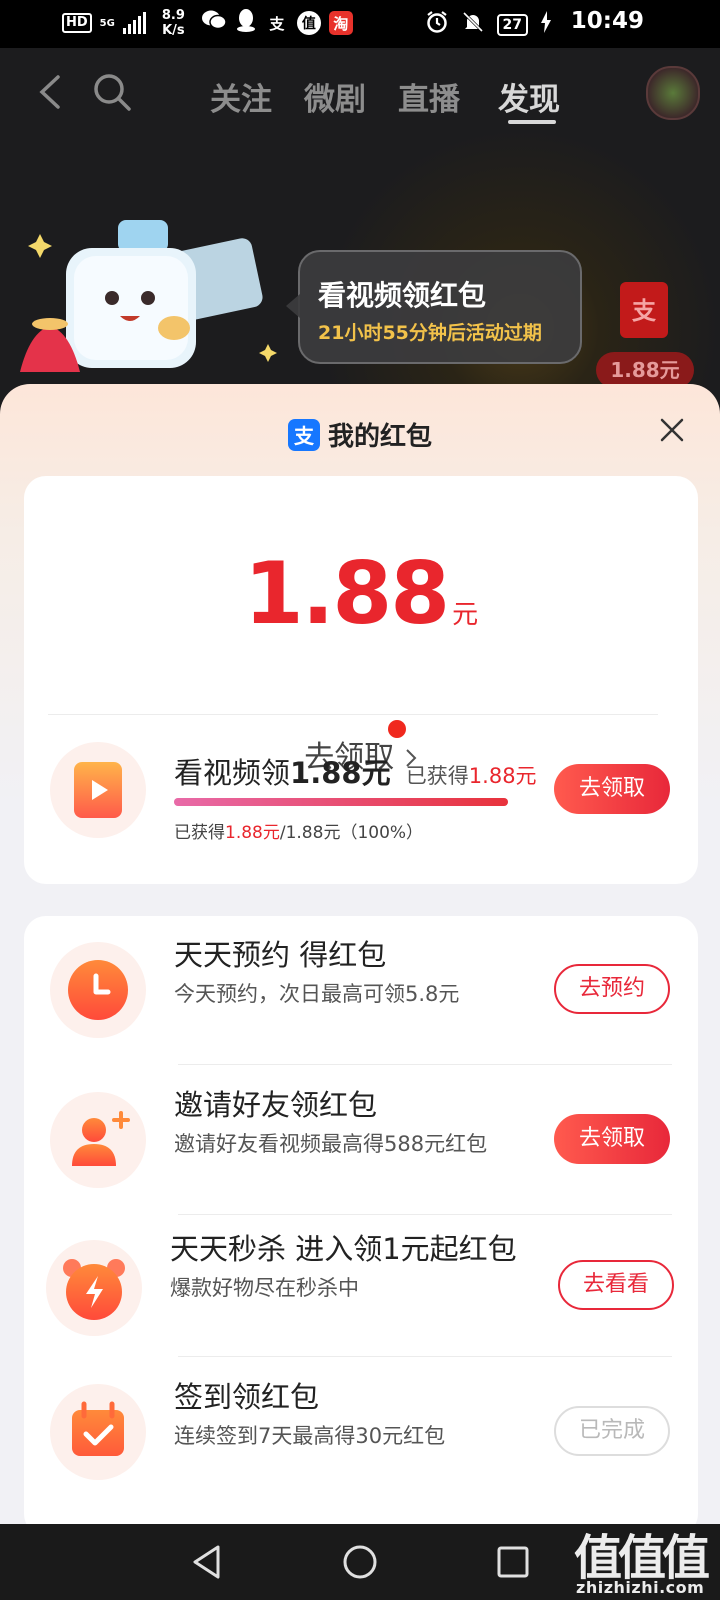 The height and width of the screenshot is (1600, 720). What do you see at coordinates (379, 437) in the screenshot?
I see `sheet-title: 我的红包` at bounding box center [379, 437].